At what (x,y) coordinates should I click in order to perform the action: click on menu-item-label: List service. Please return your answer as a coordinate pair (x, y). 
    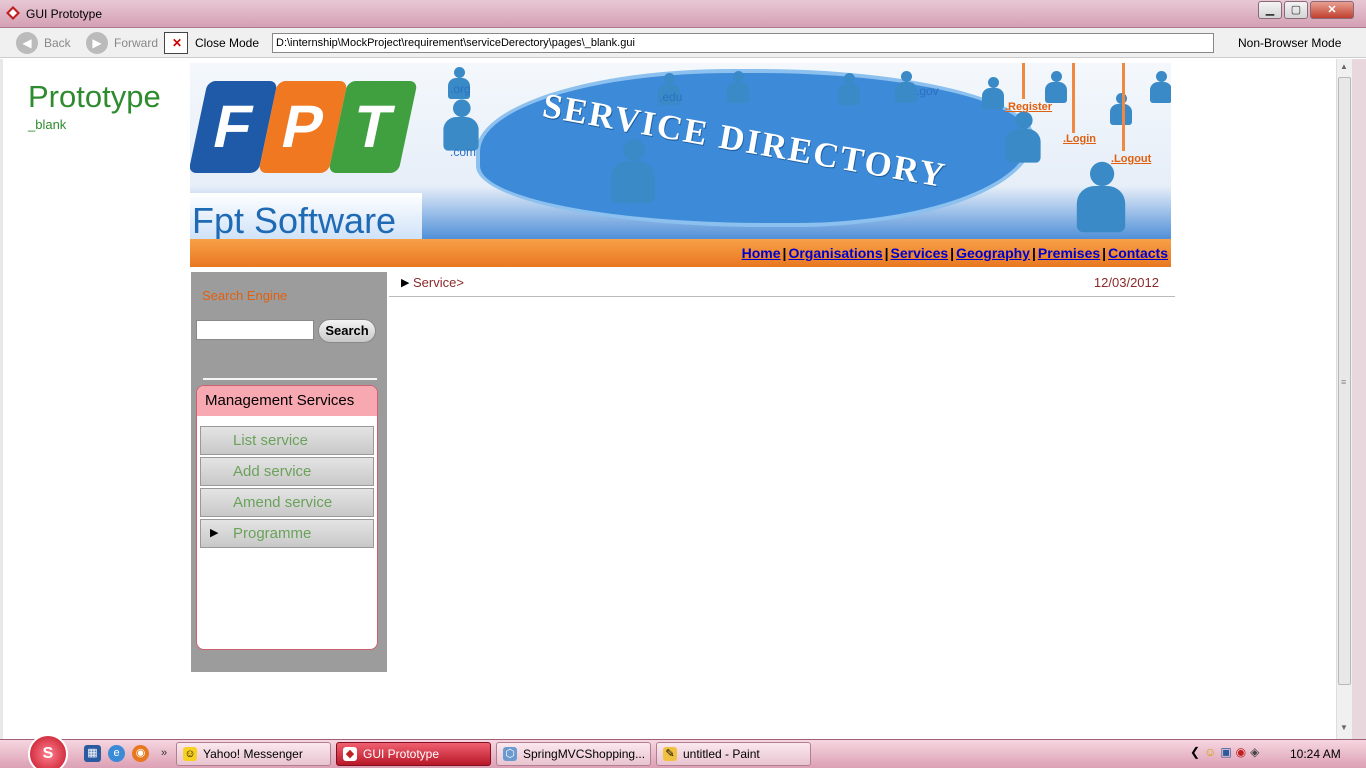
    Looking at the image, I should click on (271, 440).